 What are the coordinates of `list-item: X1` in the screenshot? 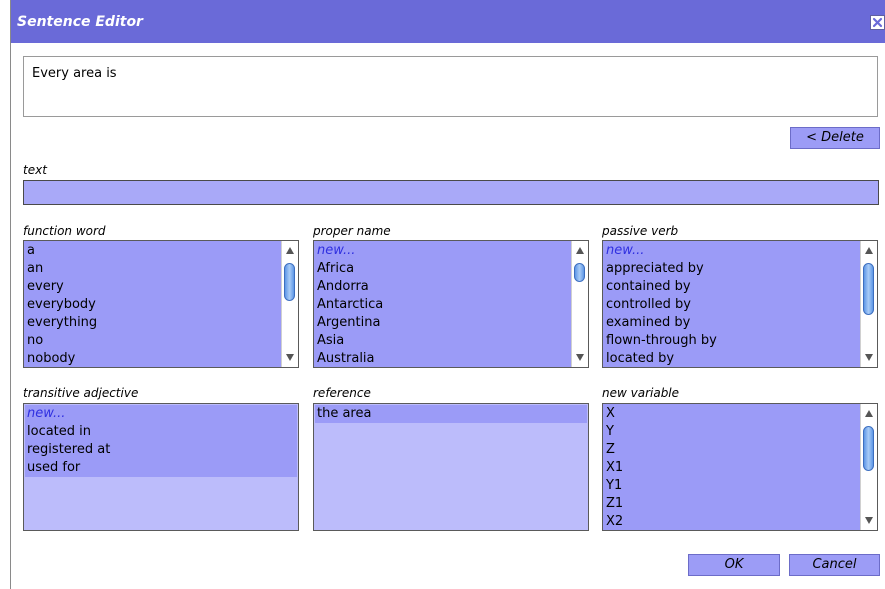 It's located at (731, 468).